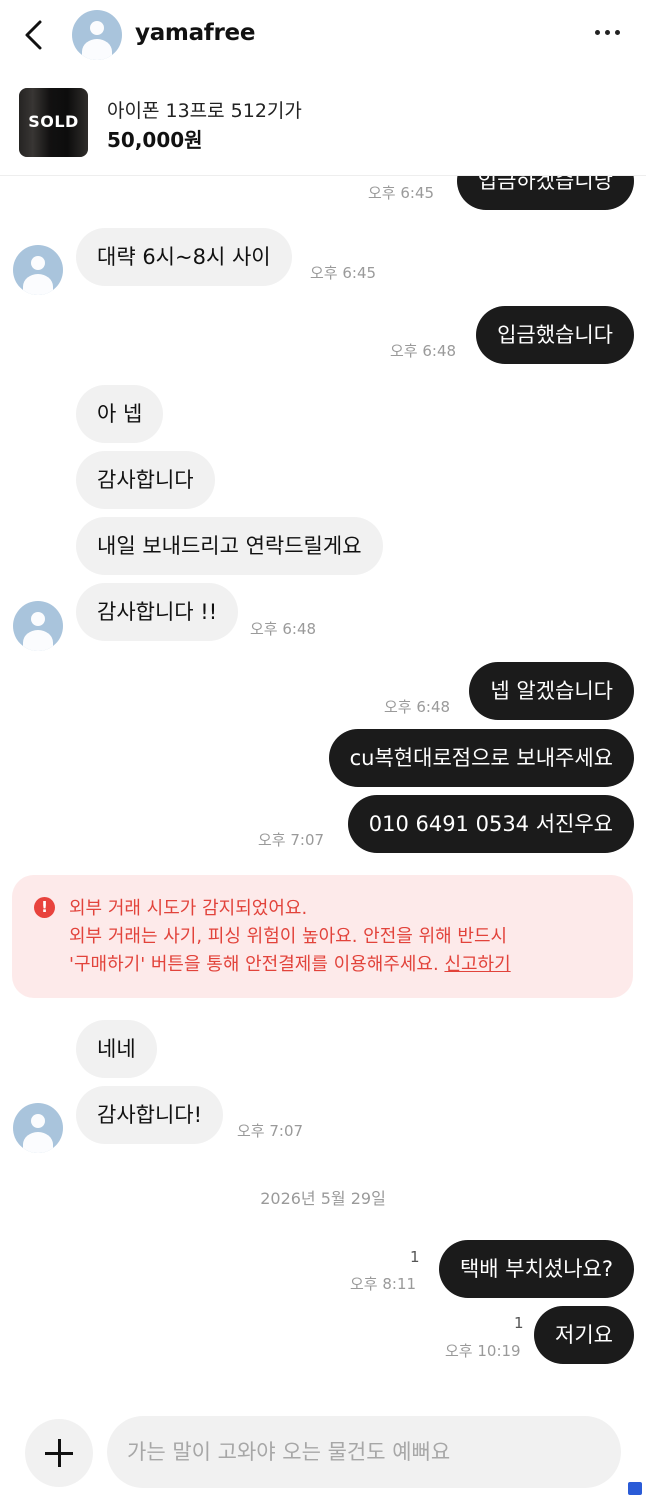  Describe the element at coordinates (204, 111) in the screenshot. I see `product-title: 아이폰 13프로 512기가` at that location.